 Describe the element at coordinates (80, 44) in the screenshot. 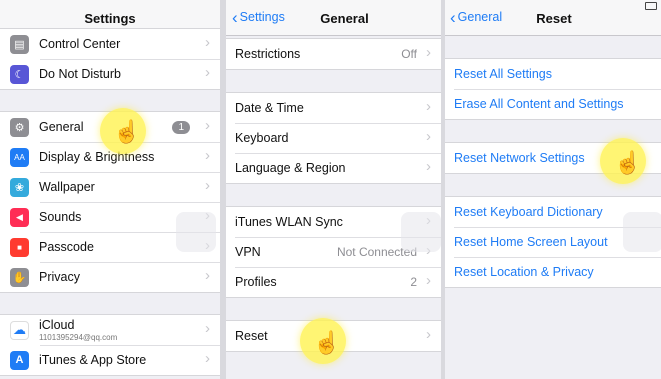

I see `row-label: Control Center` at that location.